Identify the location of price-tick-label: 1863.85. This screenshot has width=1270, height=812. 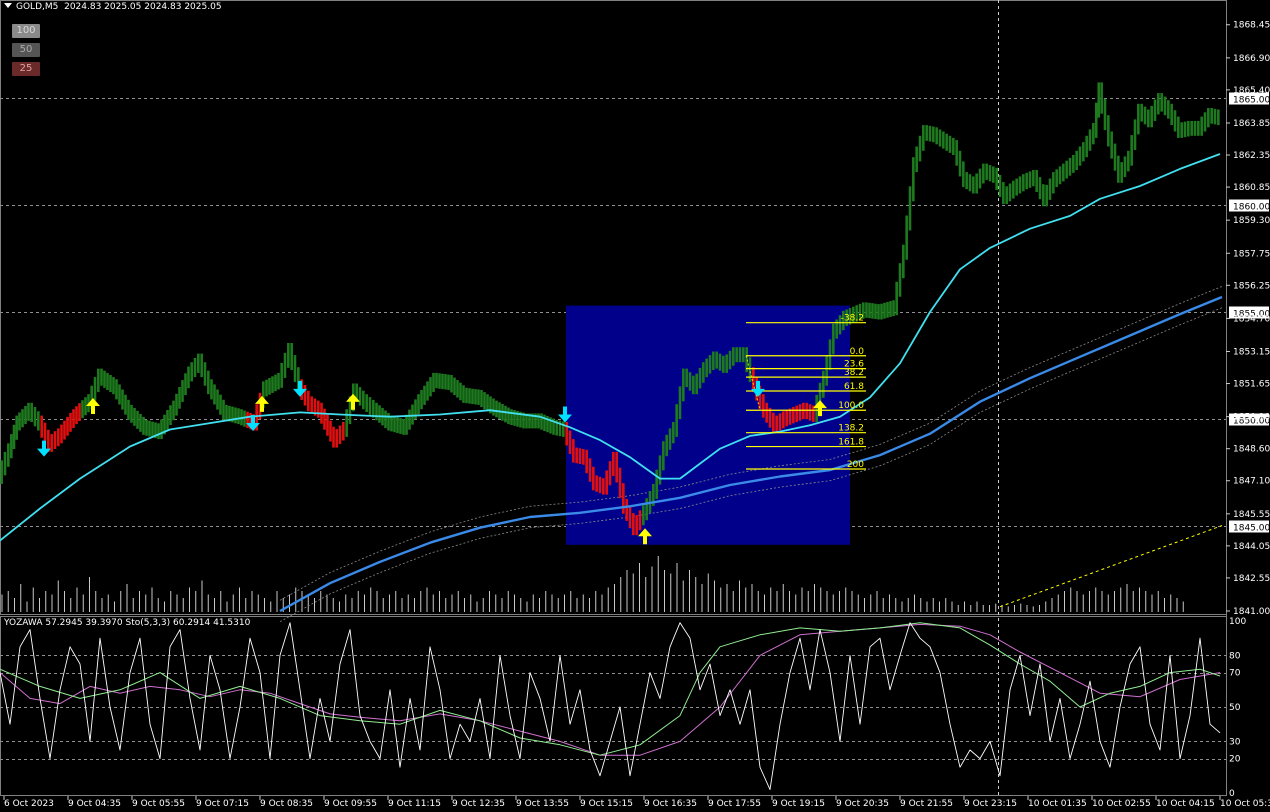
(1251, 124).